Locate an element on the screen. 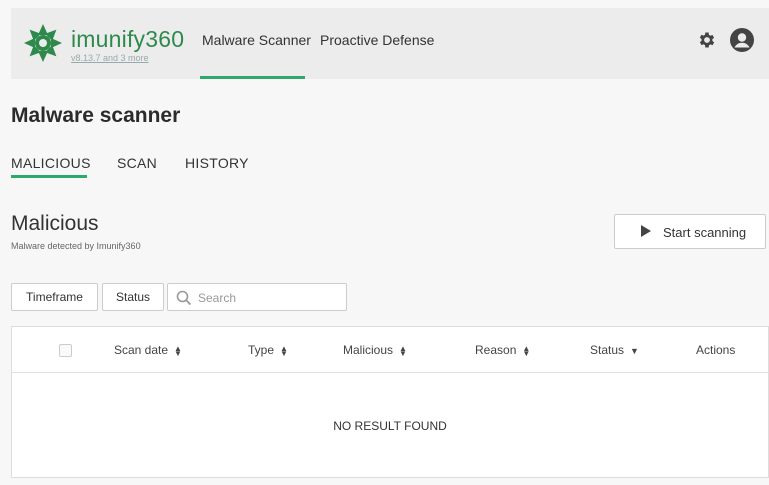 The image size is (769, 485). column-reason: Reason ▲ ▼ is located at coordinates (502, 350).